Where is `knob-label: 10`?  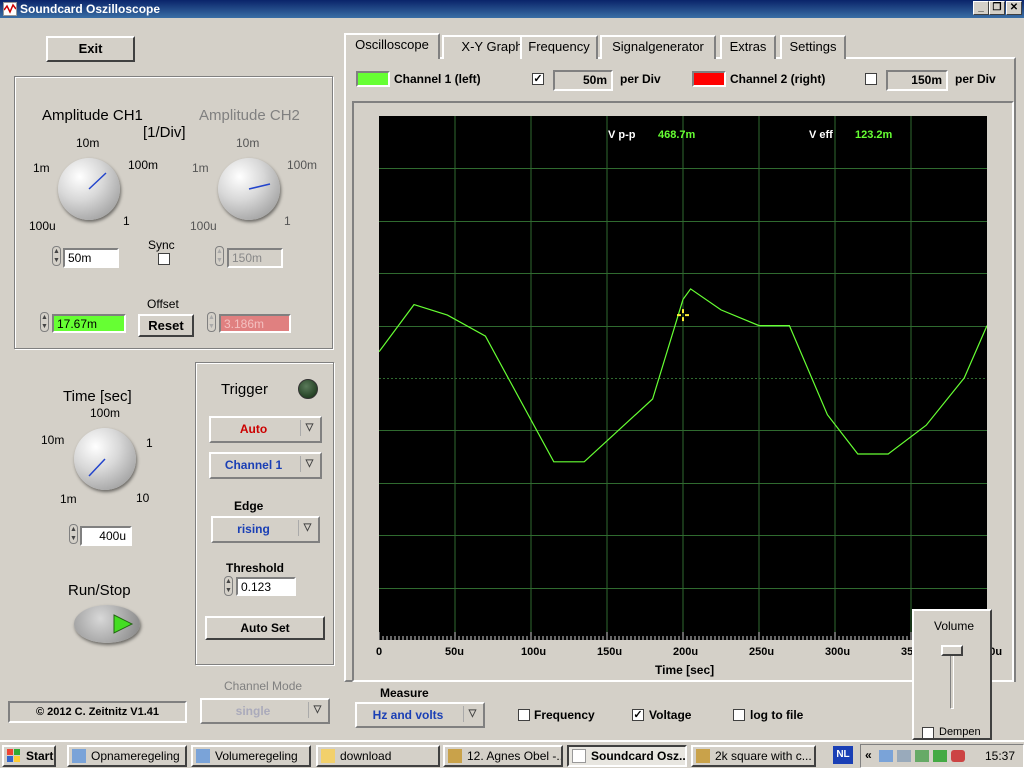 knob-label: 10 is located at coordinates (143, 498).